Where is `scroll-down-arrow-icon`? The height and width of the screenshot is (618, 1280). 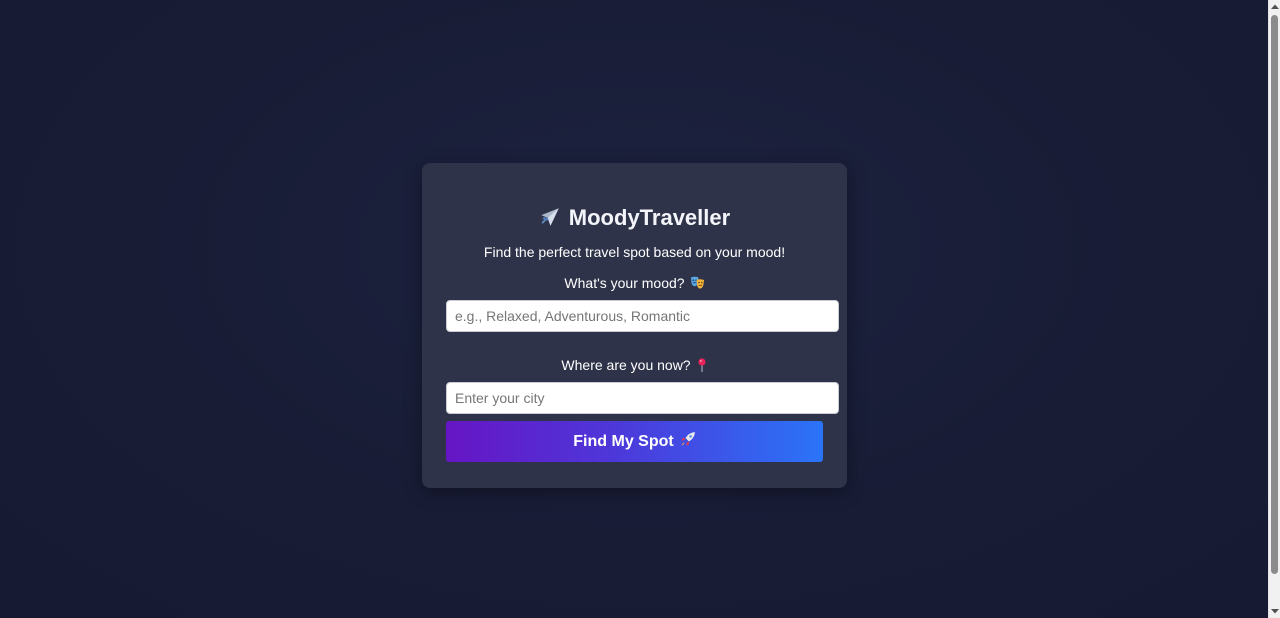
scroll-down-arrow-icon is located at coordinates (1274, 611).